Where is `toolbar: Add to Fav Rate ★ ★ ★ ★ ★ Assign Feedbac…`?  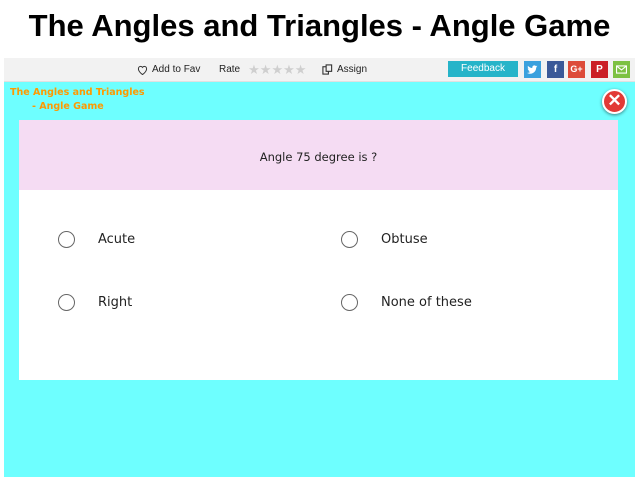
toolbar: Add to Fav Rate ★ ★ ★ ★ ★ Assign Feedbac… is located at coordinates (319, 70).